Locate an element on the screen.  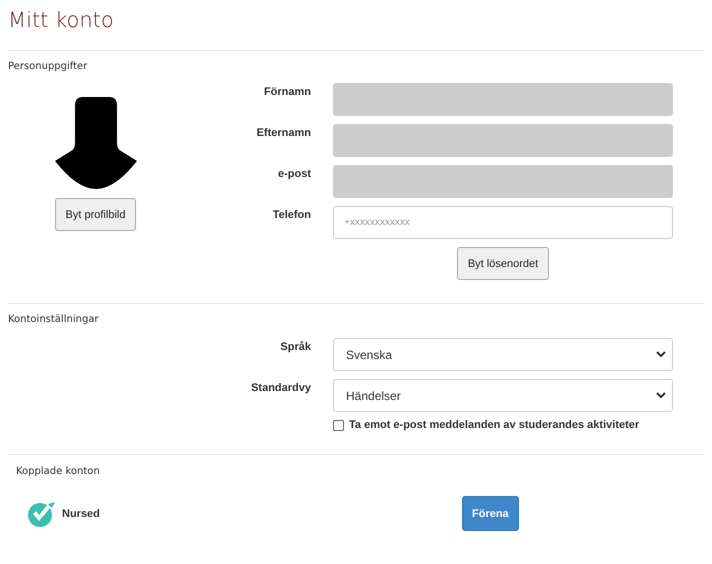
section-heading: Personuppgifter is located at coordinates (48, 67).